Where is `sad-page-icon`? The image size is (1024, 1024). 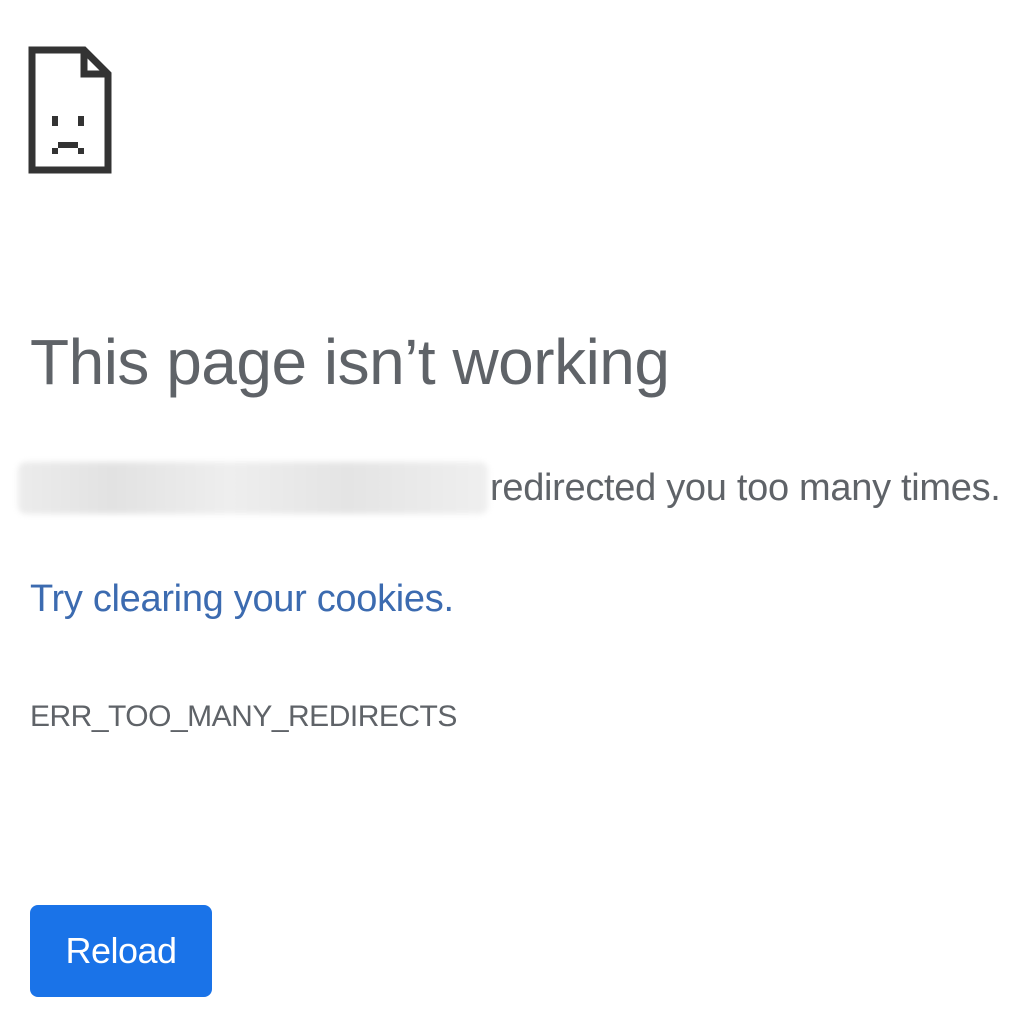
sad-page-icon is located at coordinates (70, 110).